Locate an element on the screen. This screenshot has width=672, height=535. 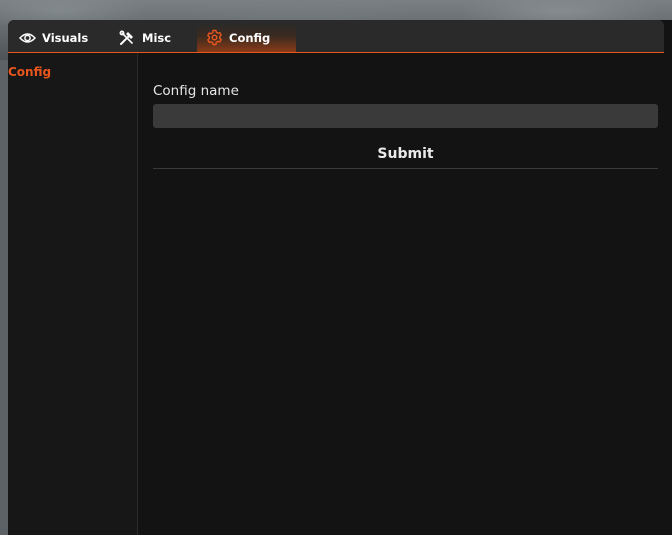
tab-misc-label: Misc is located at coordinates (157, 37).